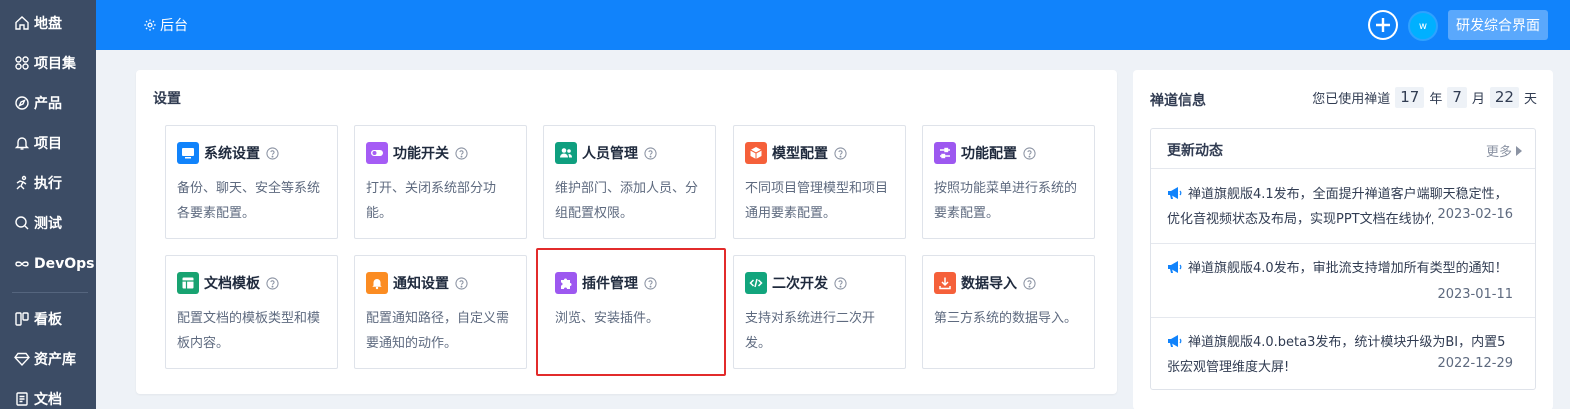 Image resolution: width=1570 pixels, height=409 pixels. What do you see at coordinates (22, 23) in the screenshot?
I see `home-icon` at bounding box center [22, 23].